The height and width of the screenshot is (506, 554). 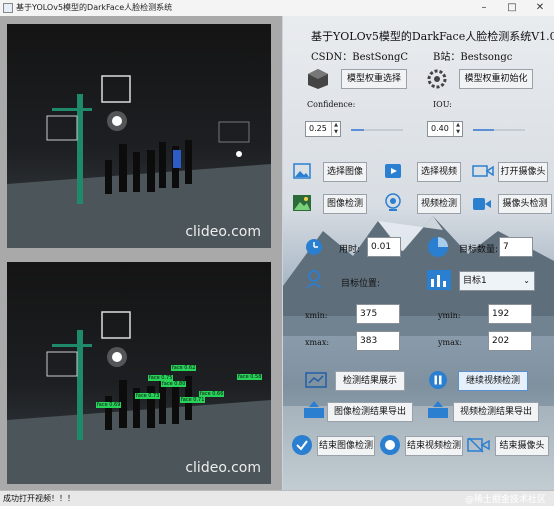 I want to click on stop-record-icon, so click(x=390, y=445).